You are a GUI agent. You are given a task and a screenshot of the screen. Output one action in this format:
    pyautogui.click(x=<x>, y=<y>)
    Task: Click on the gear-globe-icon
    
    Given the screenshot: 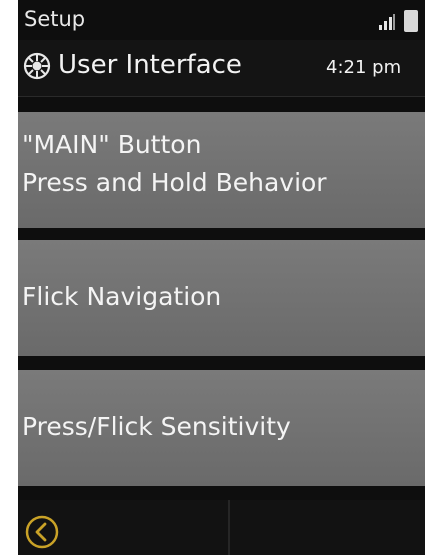 What is the action you would take?
    pyautogui.click(x=37, y=66)
    